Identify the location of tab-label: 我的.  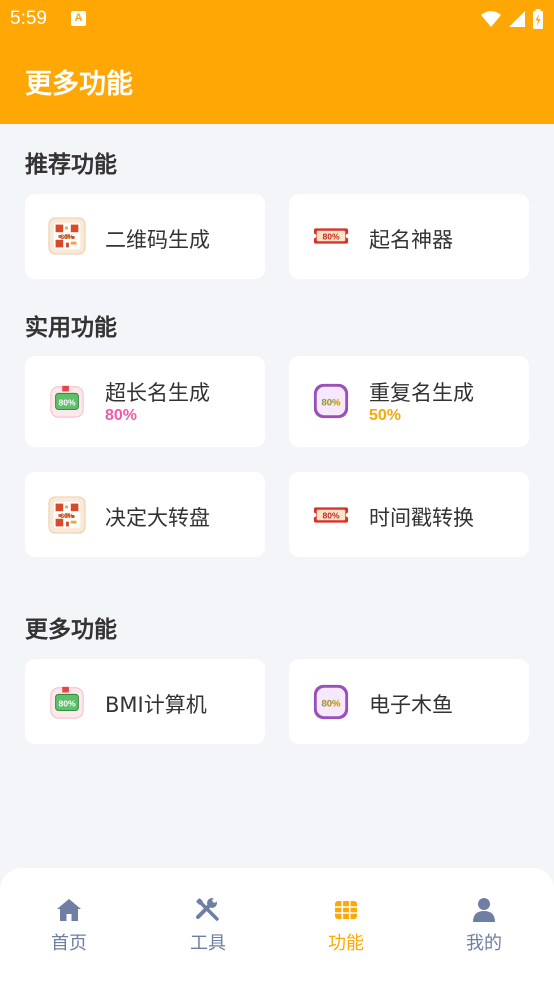
(484, 943).